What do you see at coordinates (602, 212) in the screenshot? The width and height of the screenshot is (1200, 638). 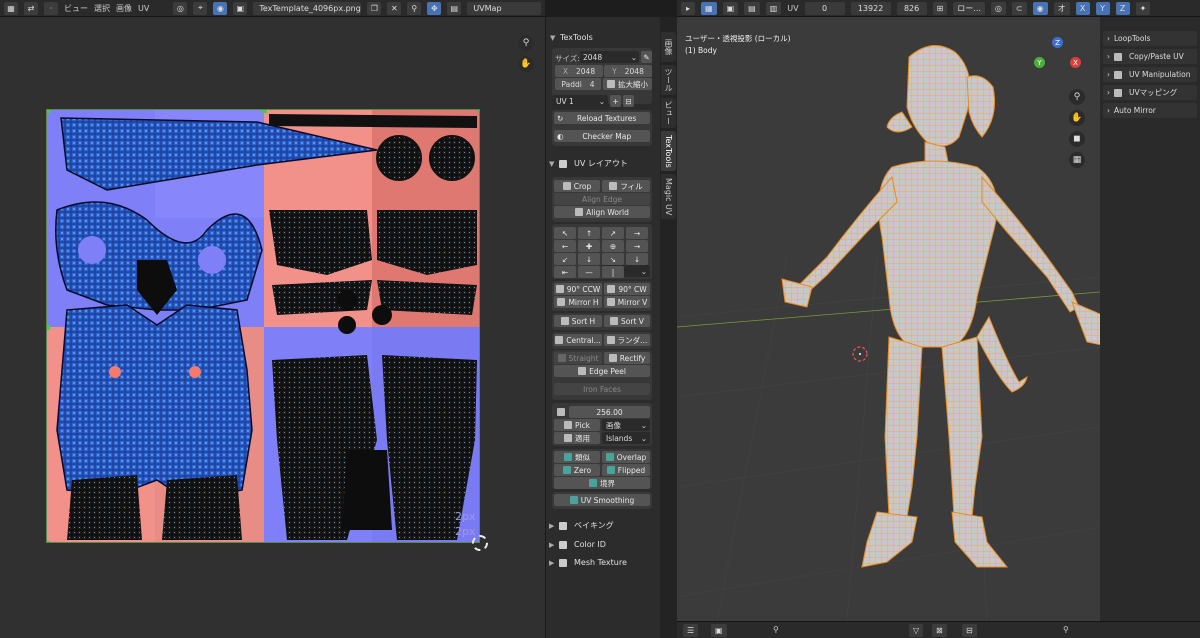 I see `align-world-button: Align World` at bounding box center [602, 212].